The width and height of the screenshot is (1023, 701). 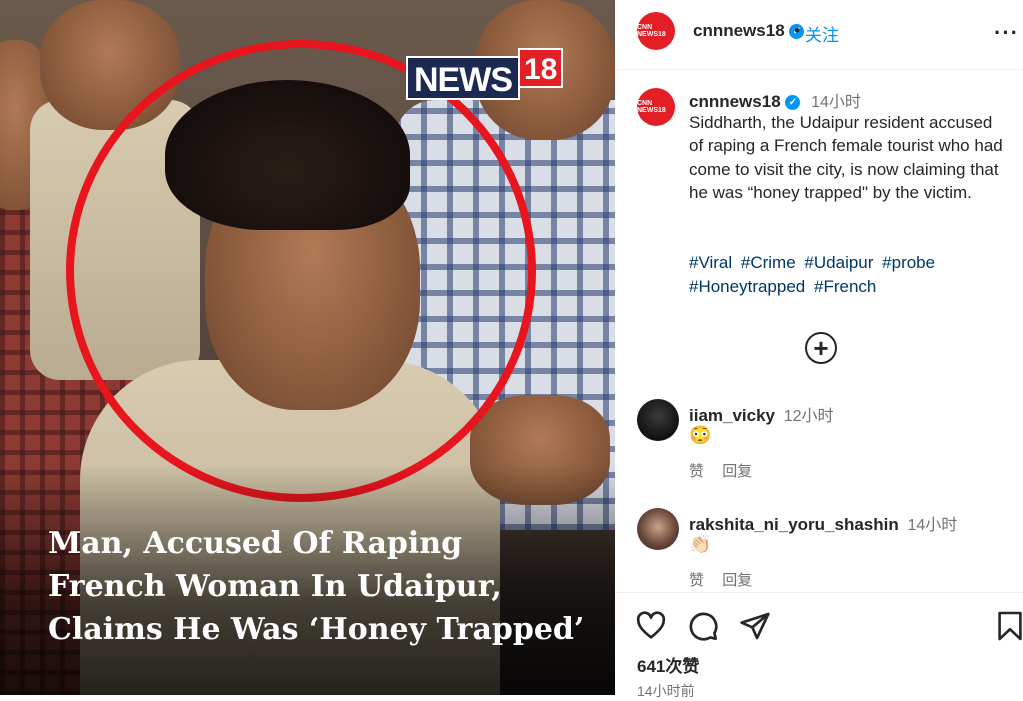 What do you see at coordinates (485, 74) in the screenshot?
I see `news18-logo: NEWS 18` at bounding box center [485, 74].